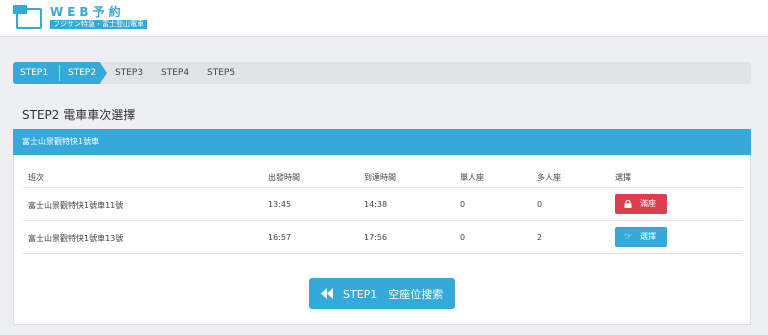 This screenshot has height=335, width=768. I want to click on back-to-step1-button: STEP1 空座位搜索, so click(382, 293).